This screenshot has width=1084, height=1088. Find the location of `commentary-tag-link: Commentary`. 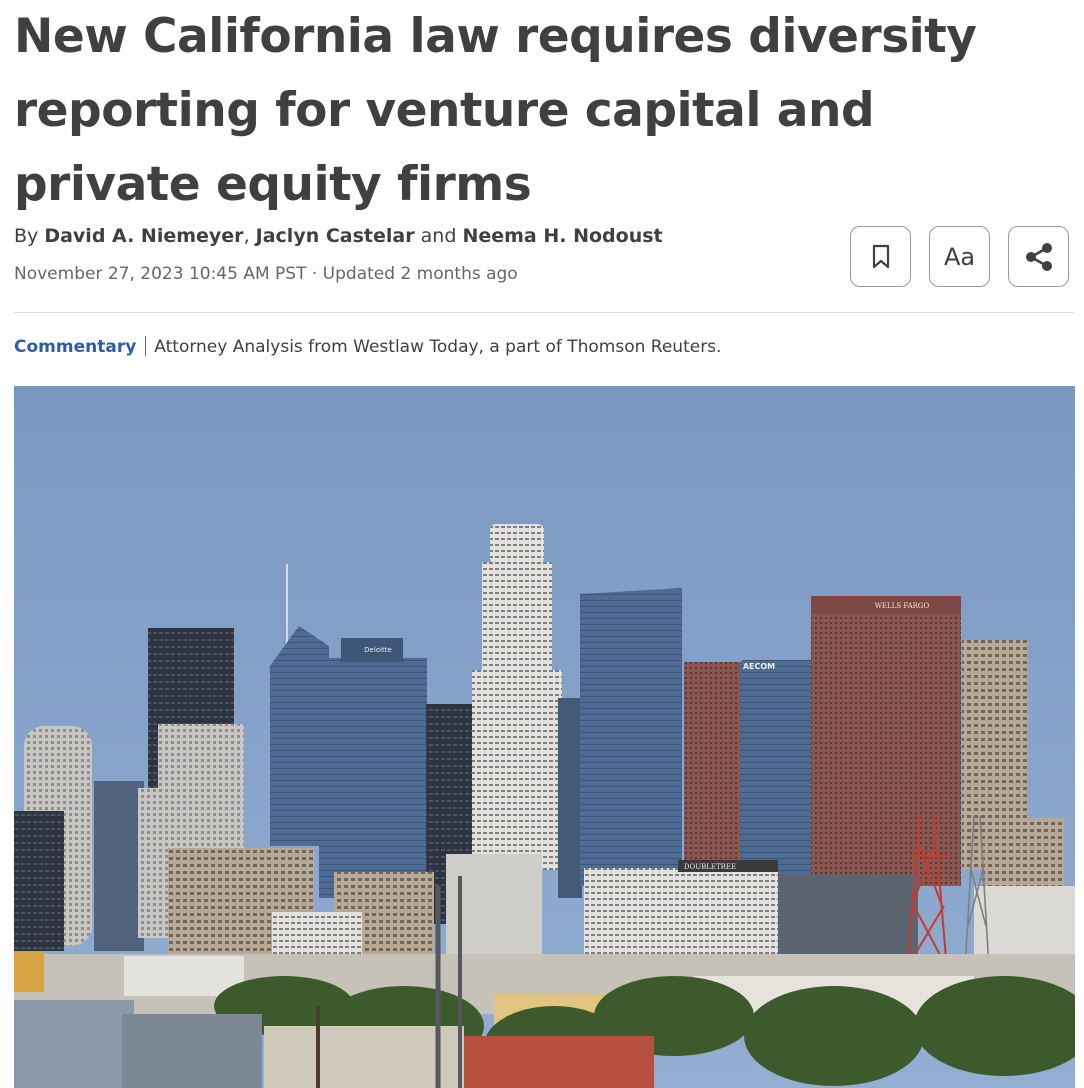

commentary-tag-link: Commentary is located at coordinates (75, 347).